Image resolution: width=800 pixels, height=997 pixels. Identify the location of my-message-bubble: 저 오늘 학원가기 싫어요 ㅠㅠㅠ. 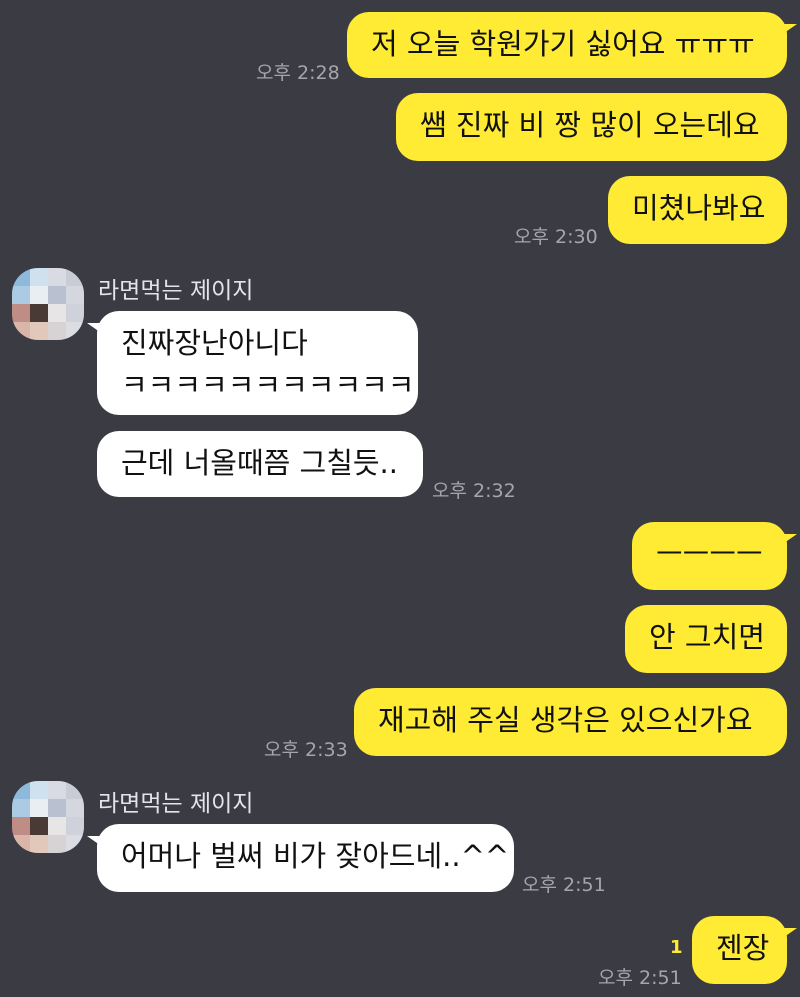
(572, 45).